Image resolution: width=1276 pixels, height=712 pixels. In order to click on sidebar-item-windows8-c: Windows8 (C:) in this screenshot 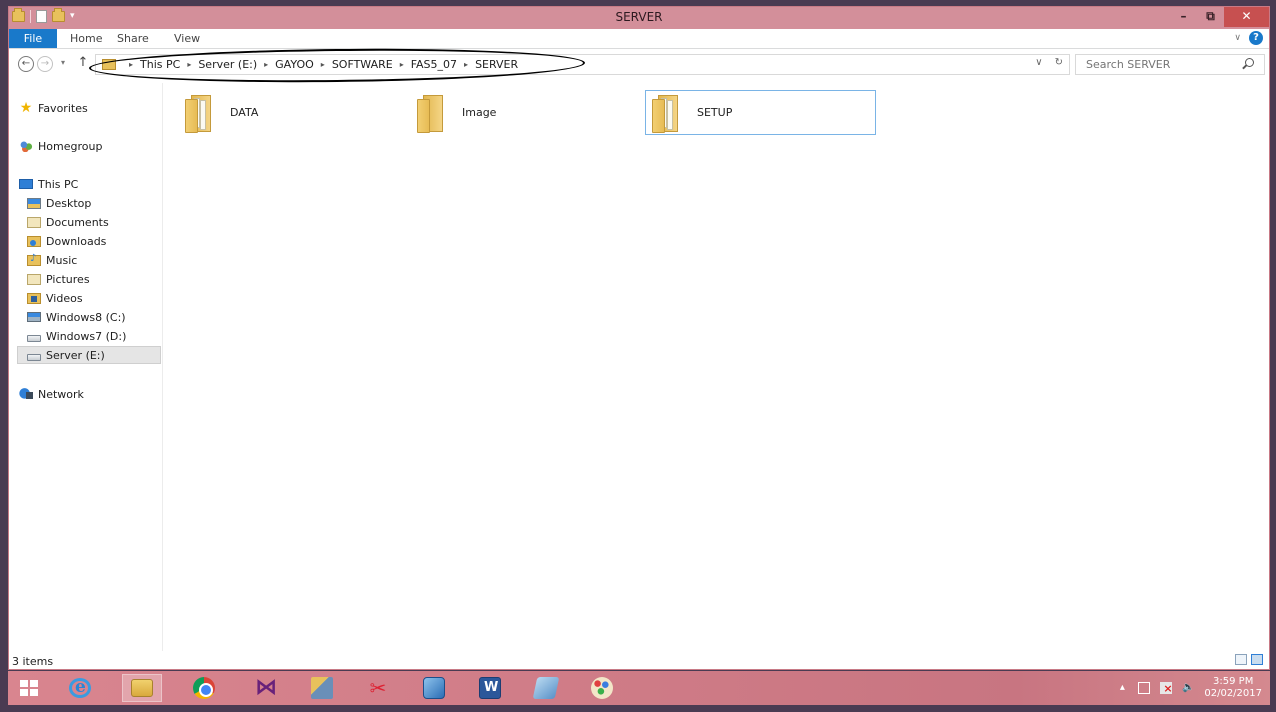, I will do `click(76, 317)`.